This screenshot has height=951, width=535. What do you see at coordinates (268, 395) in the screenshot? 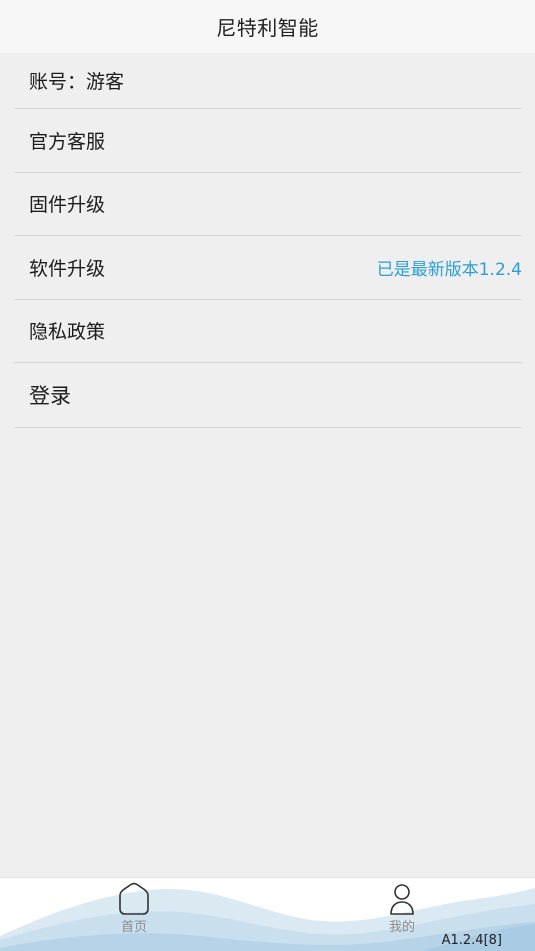
I see `menu-item-login: 登录` at bounding box center [268, 395].